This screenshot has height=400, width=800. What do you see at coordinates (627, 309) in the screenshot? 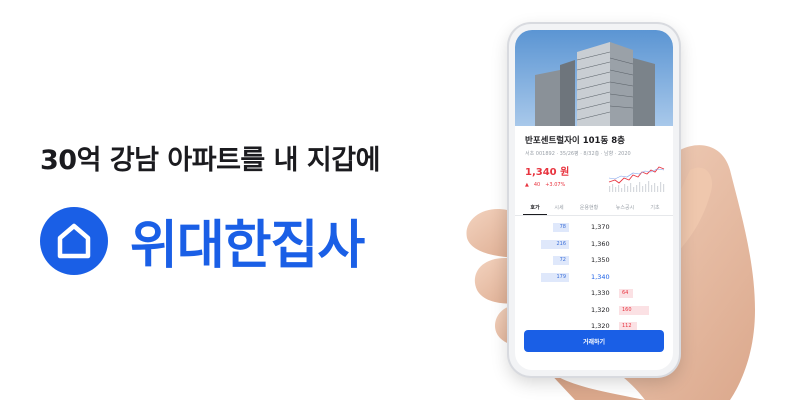
I see `bid-volume: 160` at bounding box center [627, 309].